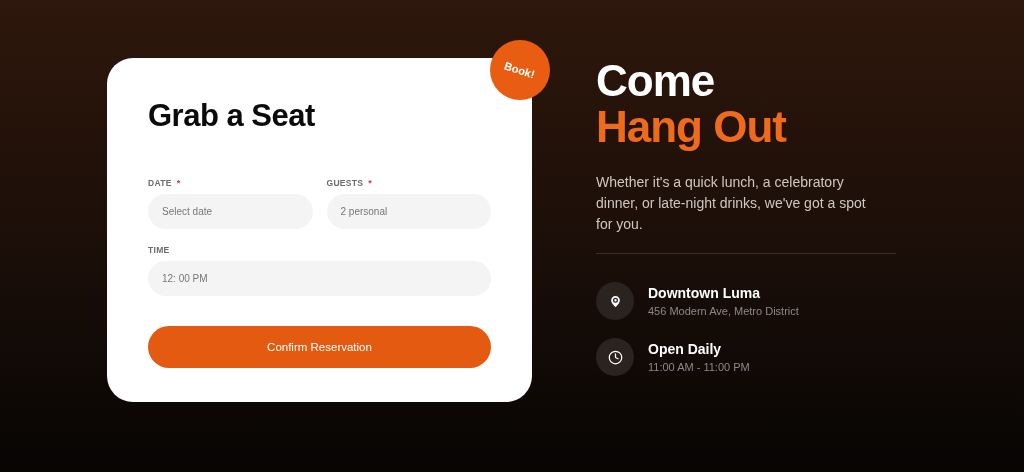 Image resolution: width=1024 pixels, height=472 pixels. What do you see at coordinates (520, 70) in the screenshot?
I see `book-badge: Book!` at bounding box center [520, 70].